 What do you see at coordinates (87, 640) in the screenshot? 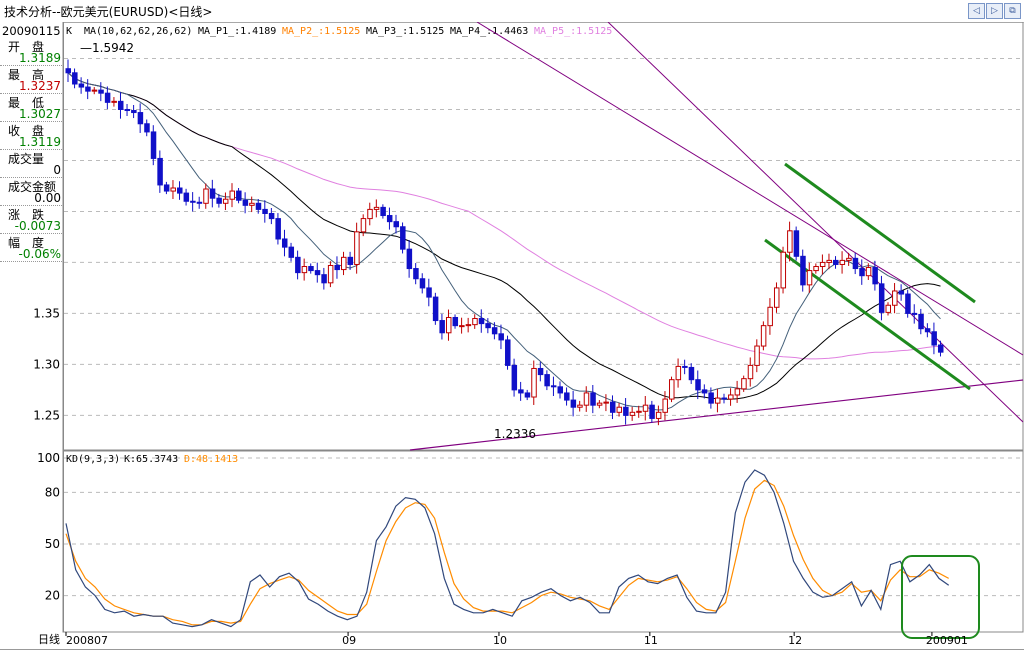
I see `x-month-label: 200807` at bounding box center [87, 640].